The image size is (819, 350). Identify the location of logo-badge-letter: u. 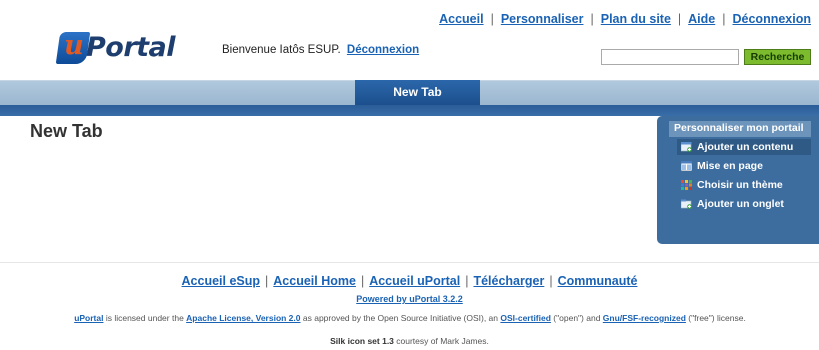
(74, 45).